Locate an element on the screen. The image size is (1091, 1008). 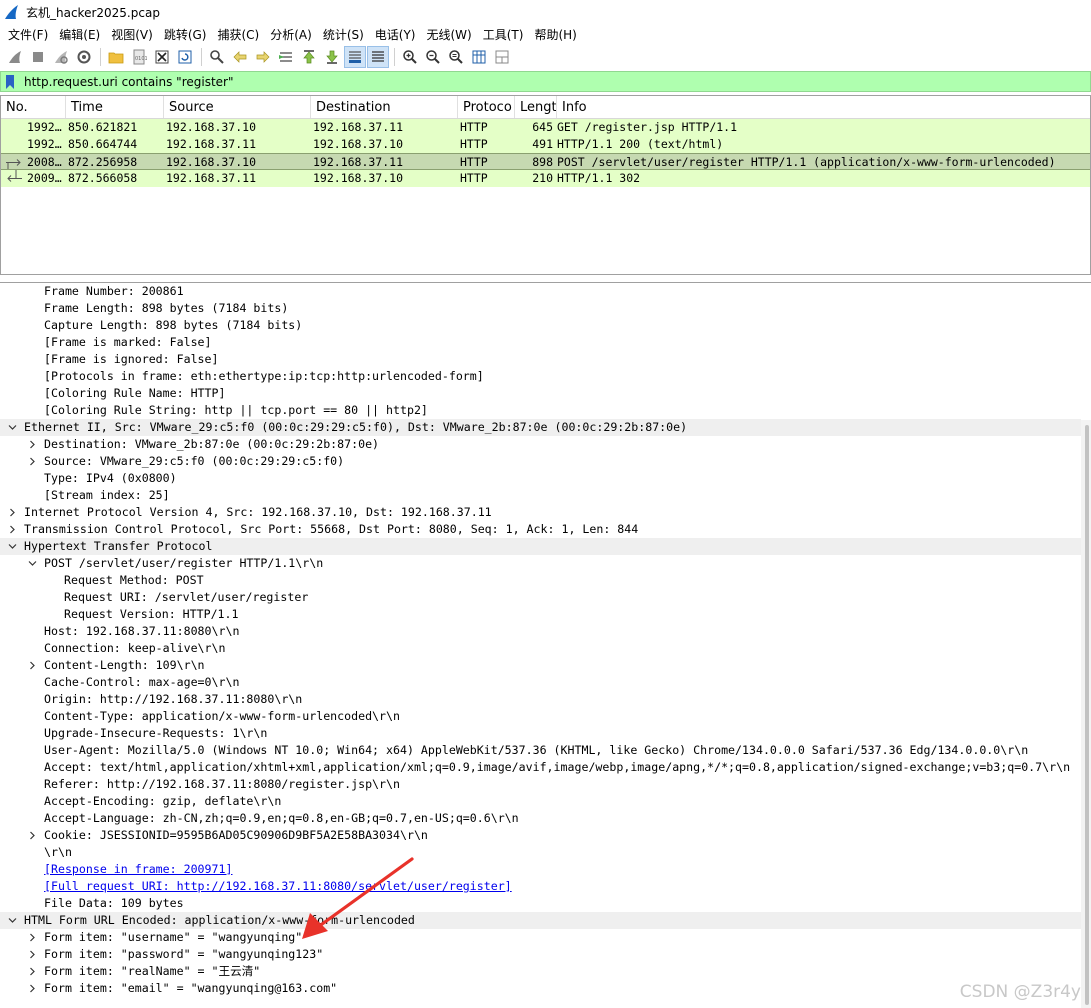
detail-tree-item: Form item: "username" = "wangyunqing" is located at coordinates (540, 937).